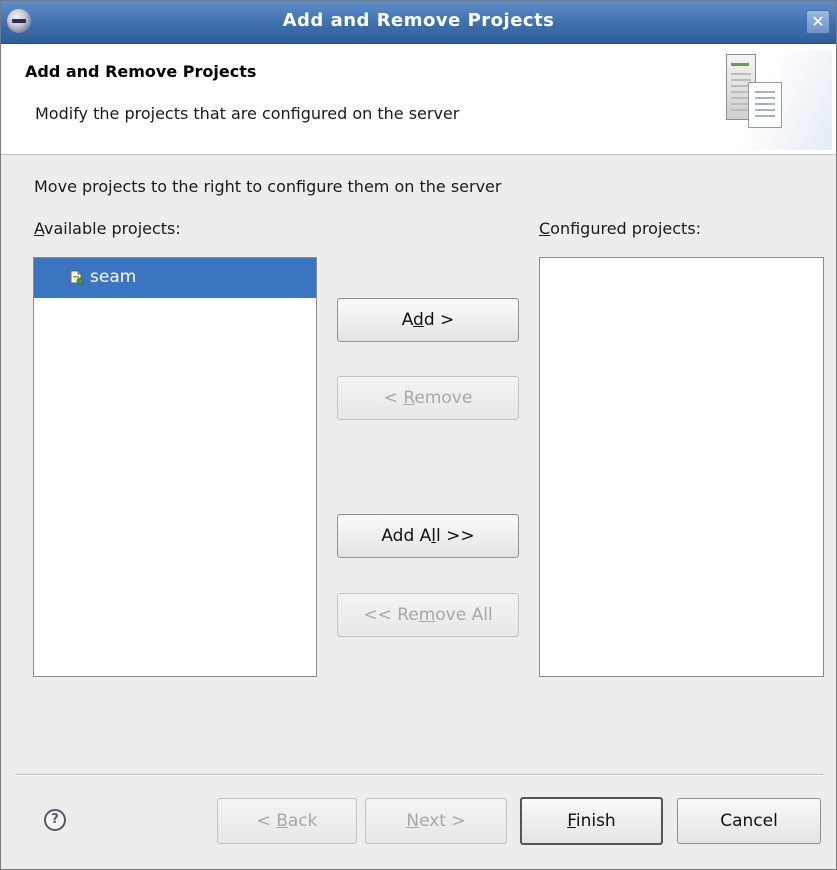  Describe the element at coordinates (266, 821) in the screenshot. I see `back-button-label: <` at that location.